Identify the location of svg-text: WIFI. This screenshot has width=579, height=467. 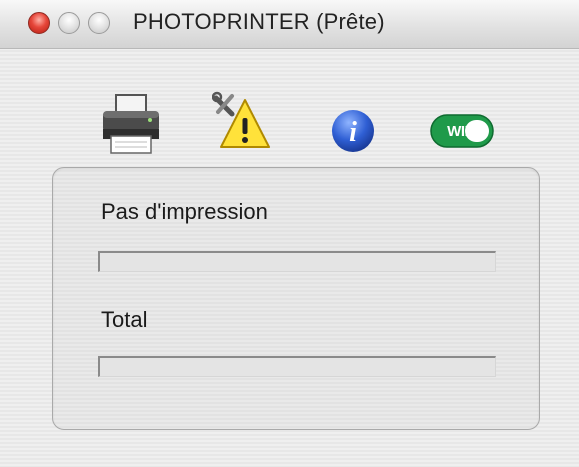
(462, 131).